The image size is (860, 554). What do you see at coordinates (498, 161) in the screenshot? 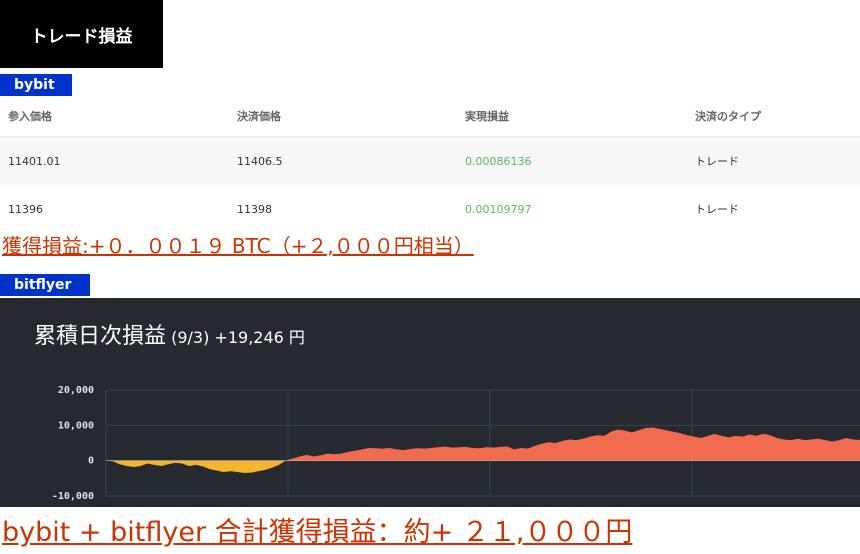
I see `realized-pnl: 0.00086136` at bounding box center [498, 161].